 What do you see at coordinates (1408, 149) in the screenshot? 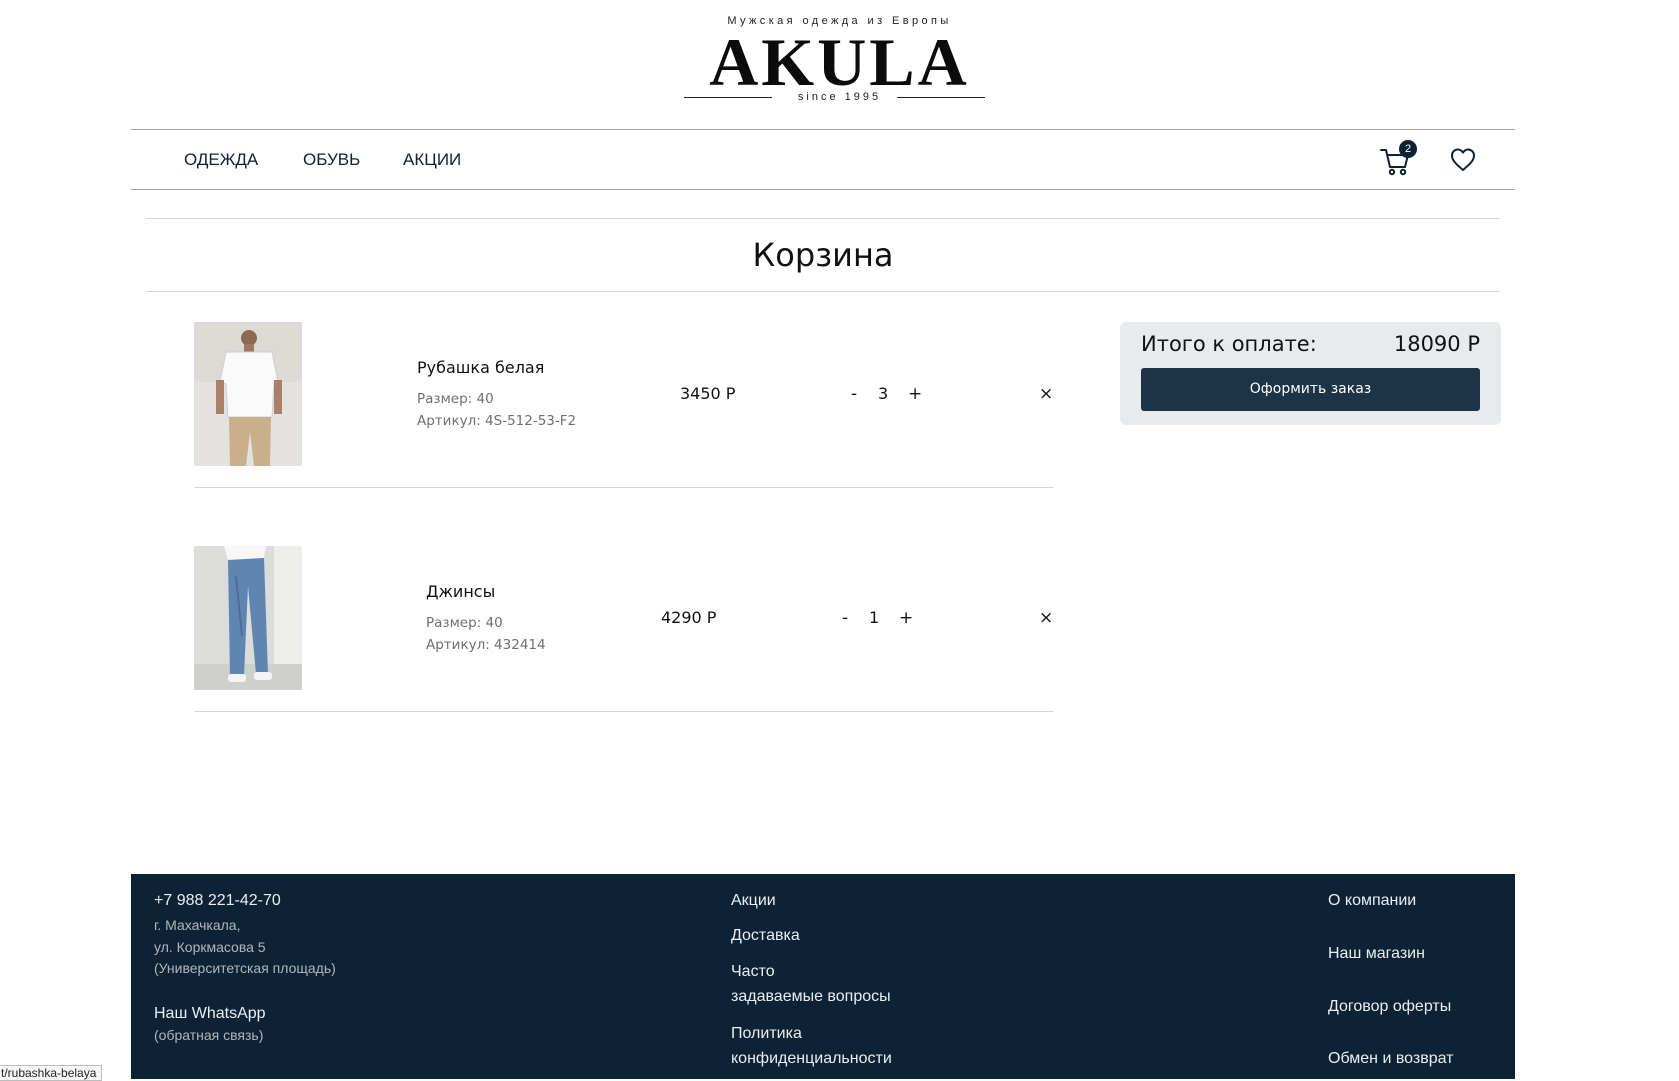
I see `cart-count-badge: 2` at bounding box center [1408, 149].